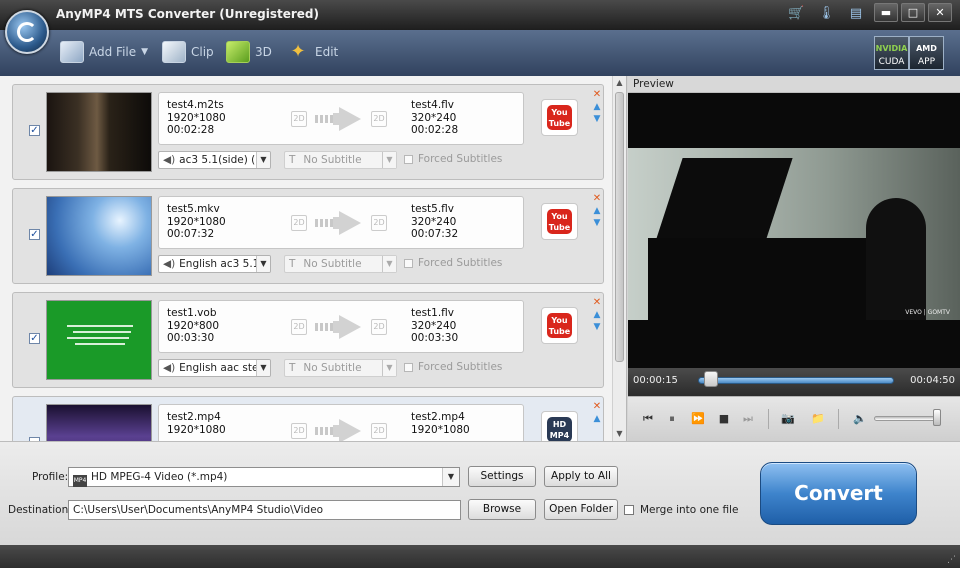 The image size is (960, 568). I want to click on fast-forward-icon: ⏩, so click(698, 419).